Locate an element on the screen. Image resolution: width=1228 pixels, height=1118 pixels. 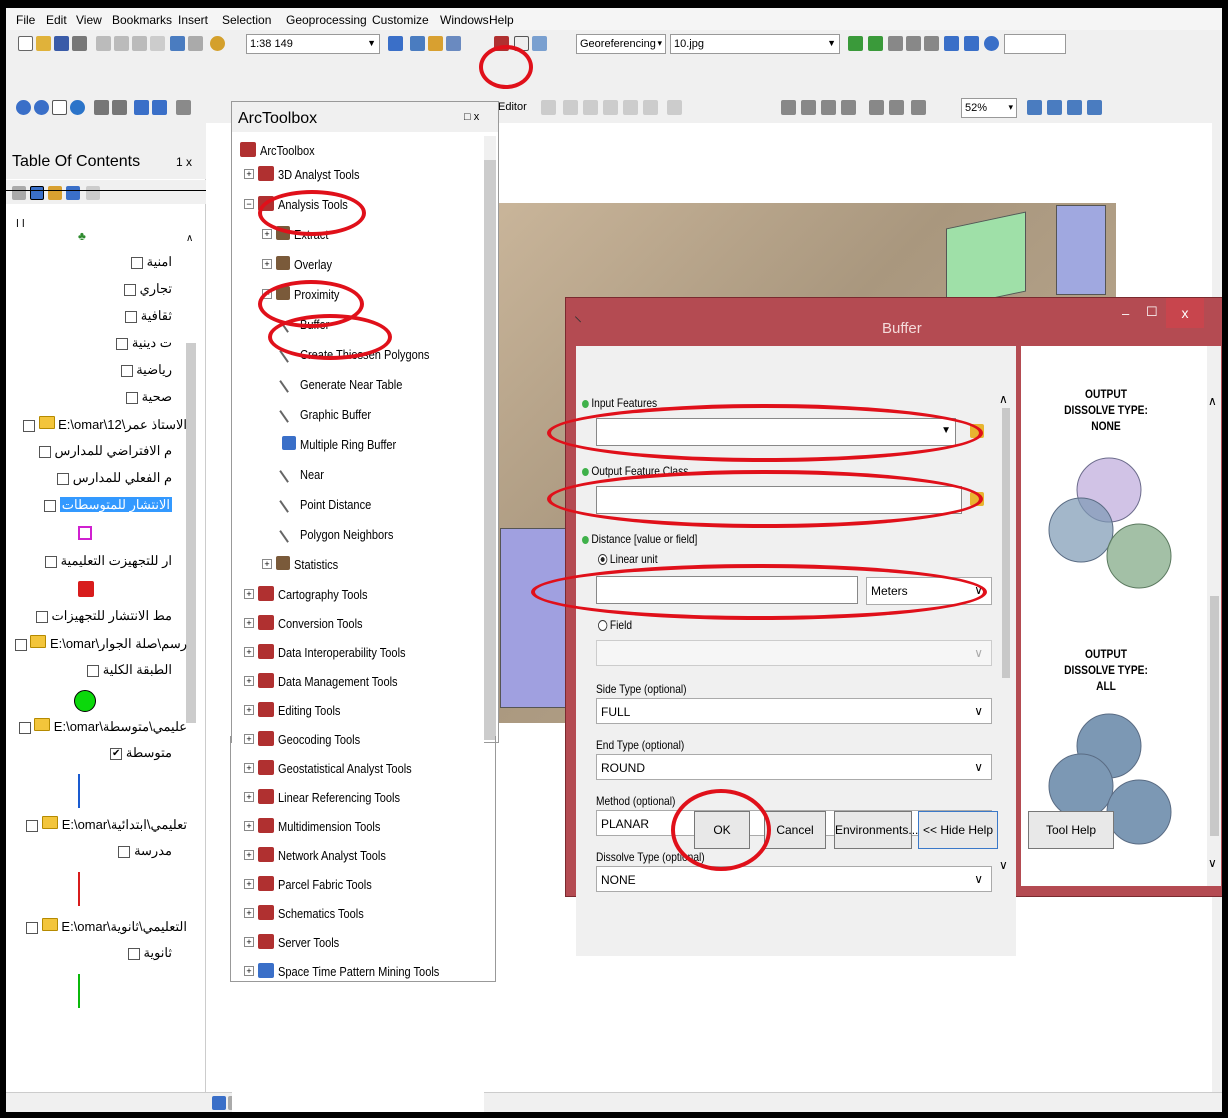
toc-layer: ت دينية is located at coordinates (144, 343).